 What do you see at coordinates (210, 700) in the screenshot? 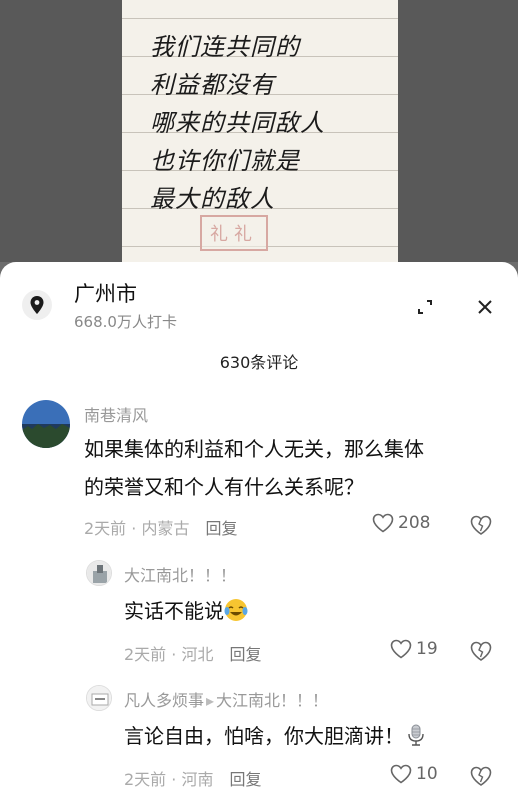
I see `reply-arrow-icon: ▸` at bounding box center [210, 700].